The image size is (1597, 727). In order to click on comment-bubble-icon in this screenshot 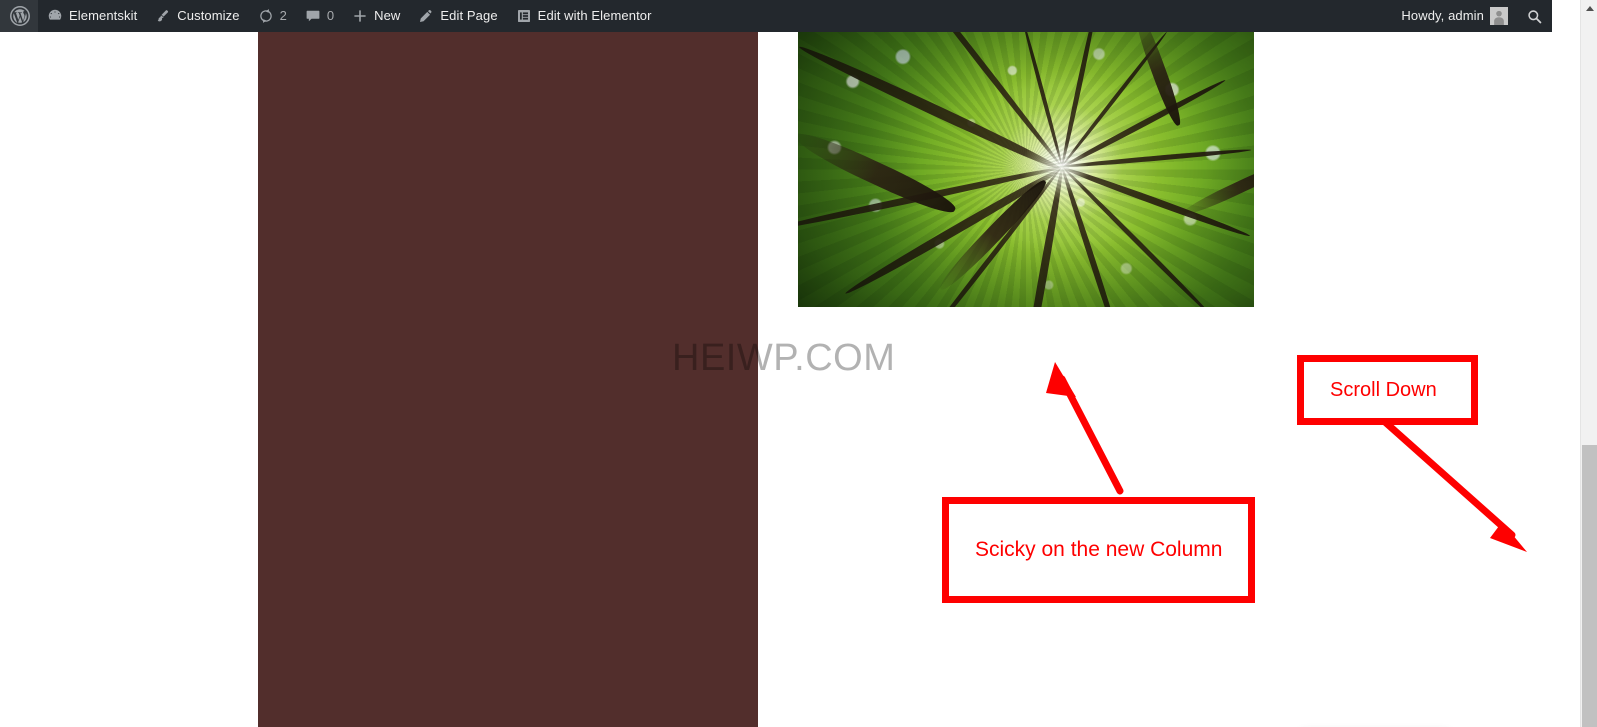, I will do `click(313, 16)`.